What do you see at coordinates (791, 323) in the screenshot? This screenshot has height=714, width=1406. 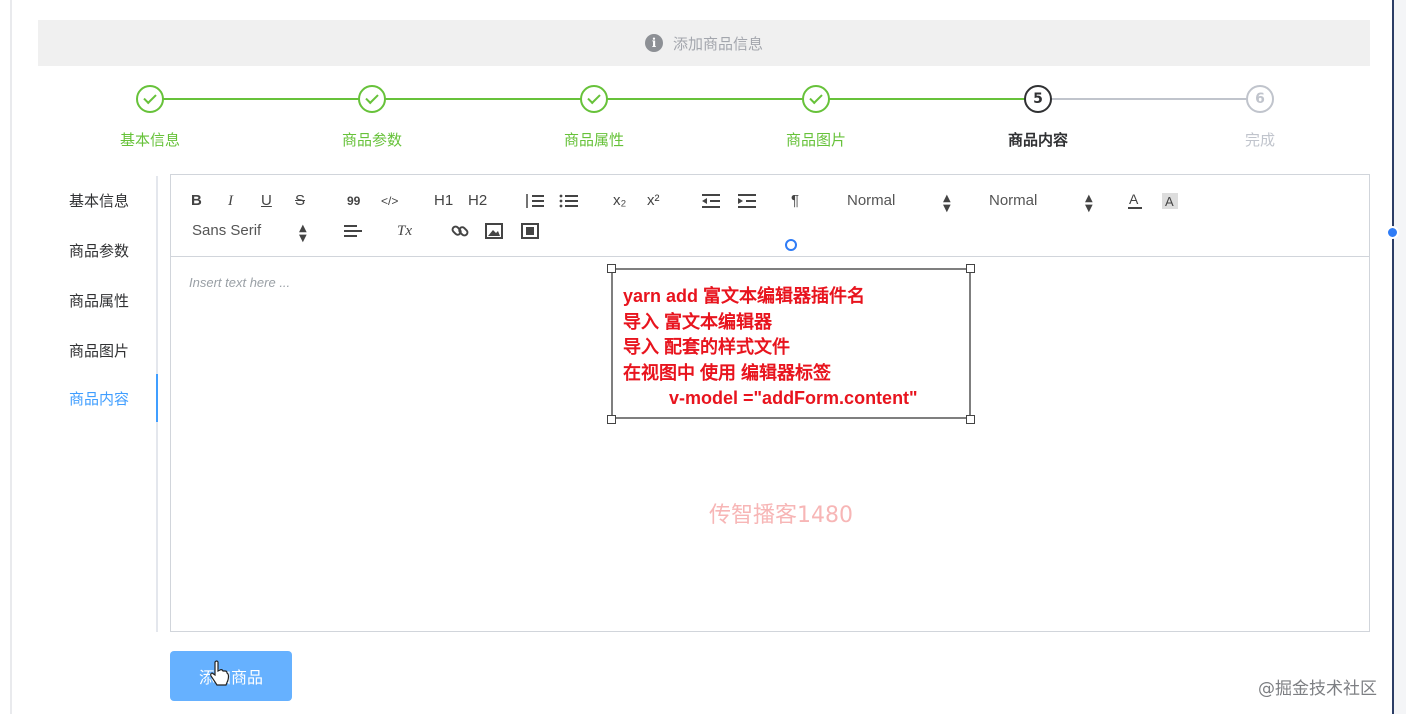 I see `note-line-2: 导入 富文本编辑器` at bounding box center [791, 323].